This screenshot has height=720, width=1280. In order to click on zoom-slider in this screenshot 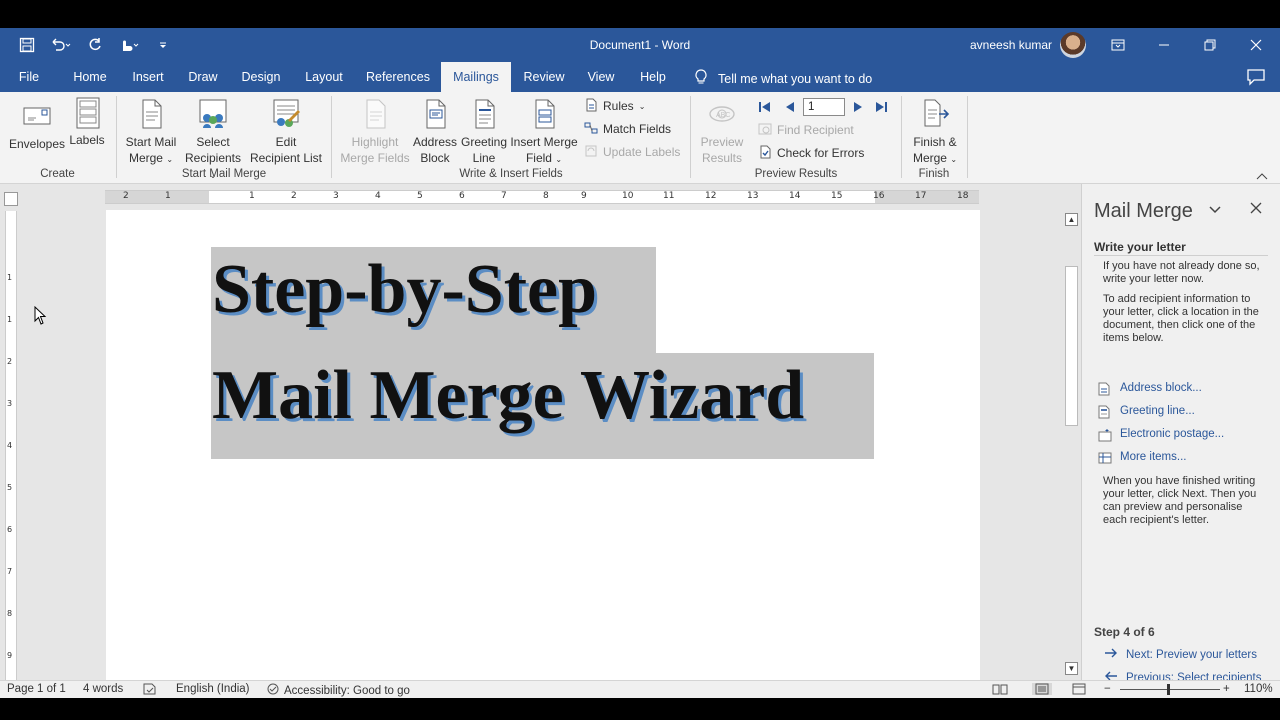, I will do `click(1170, 689)`.